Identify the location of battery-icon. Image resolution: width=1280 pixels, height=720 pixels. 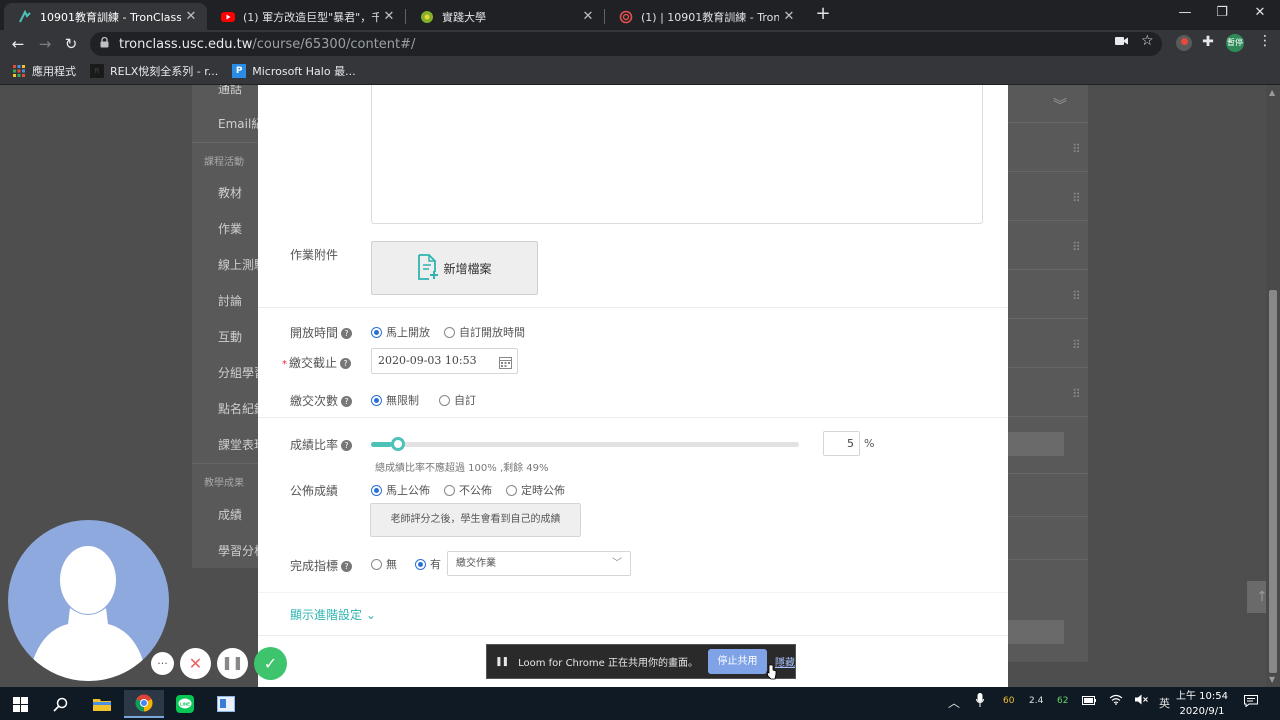
(1089, 702).